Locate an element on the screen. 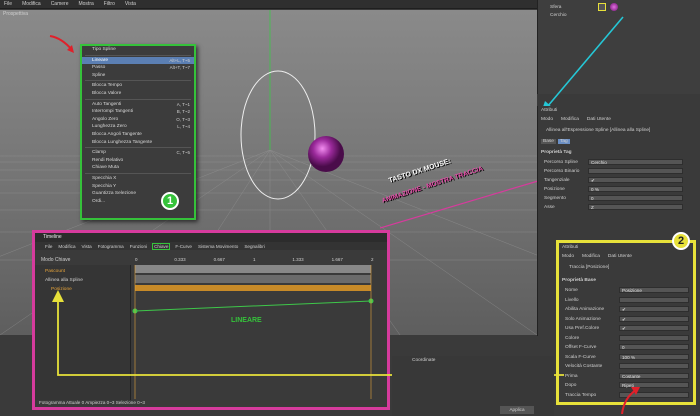  attr-field-value: 100 % is located at coordinates (654, 356).